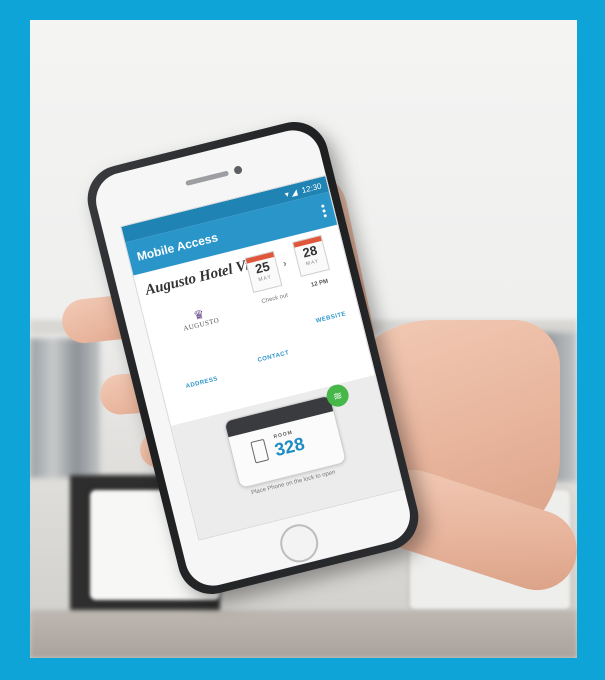 The height and width of the screenshot is (680, 605). I want to click on chevron-right-icon: ›, so click(284, 264).